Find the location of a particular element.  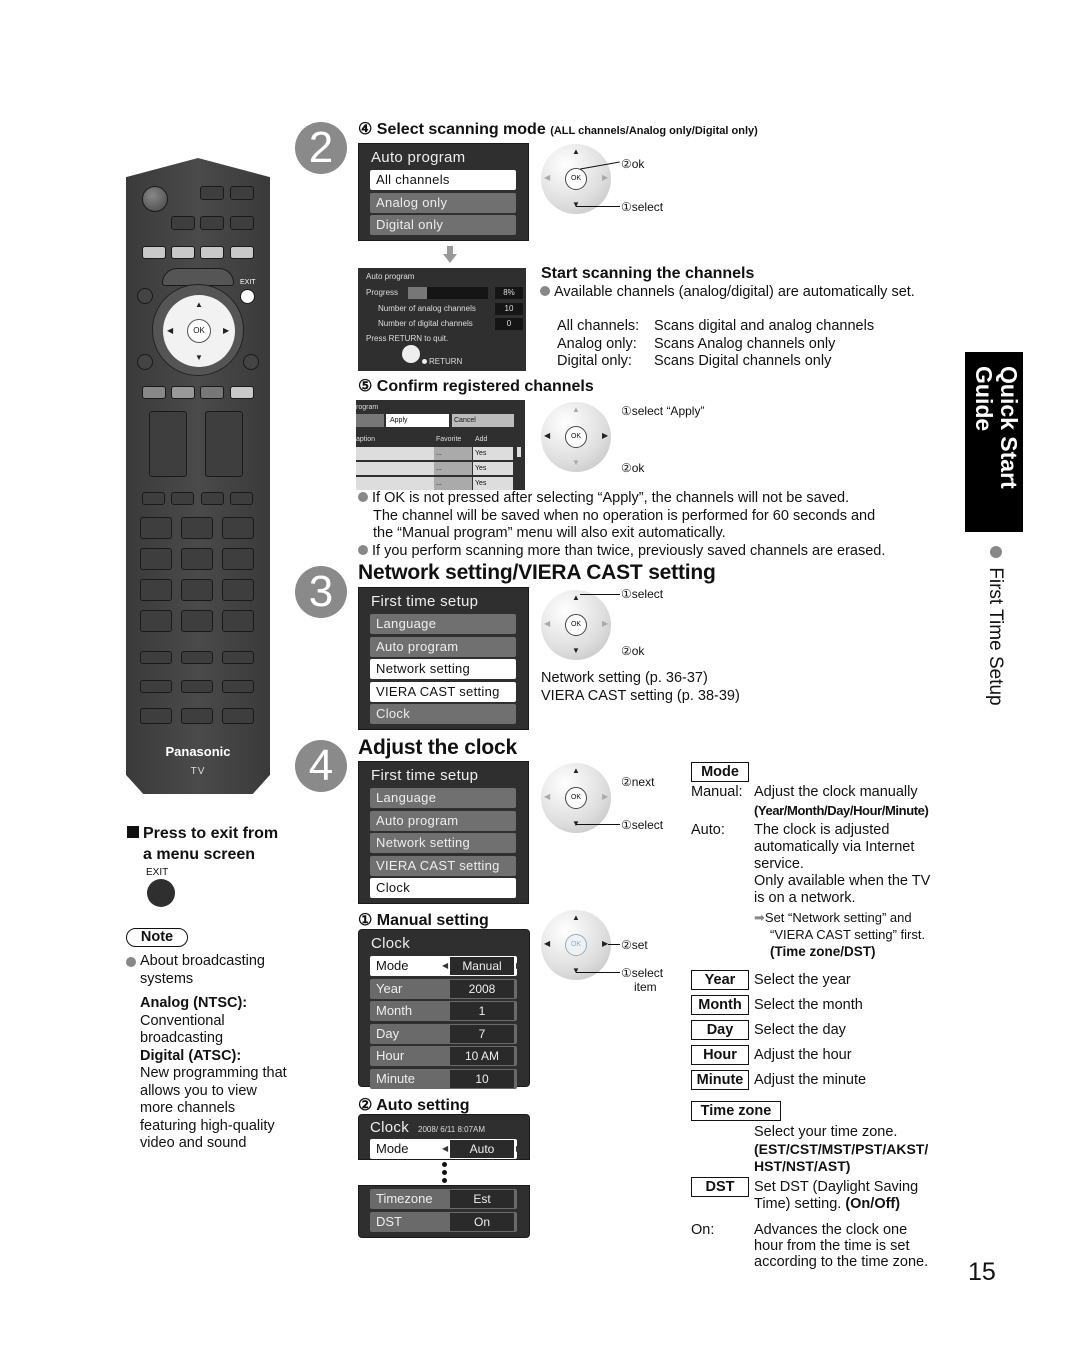

arrow-up-icon: ▲ is located at coordinates (199, 304).